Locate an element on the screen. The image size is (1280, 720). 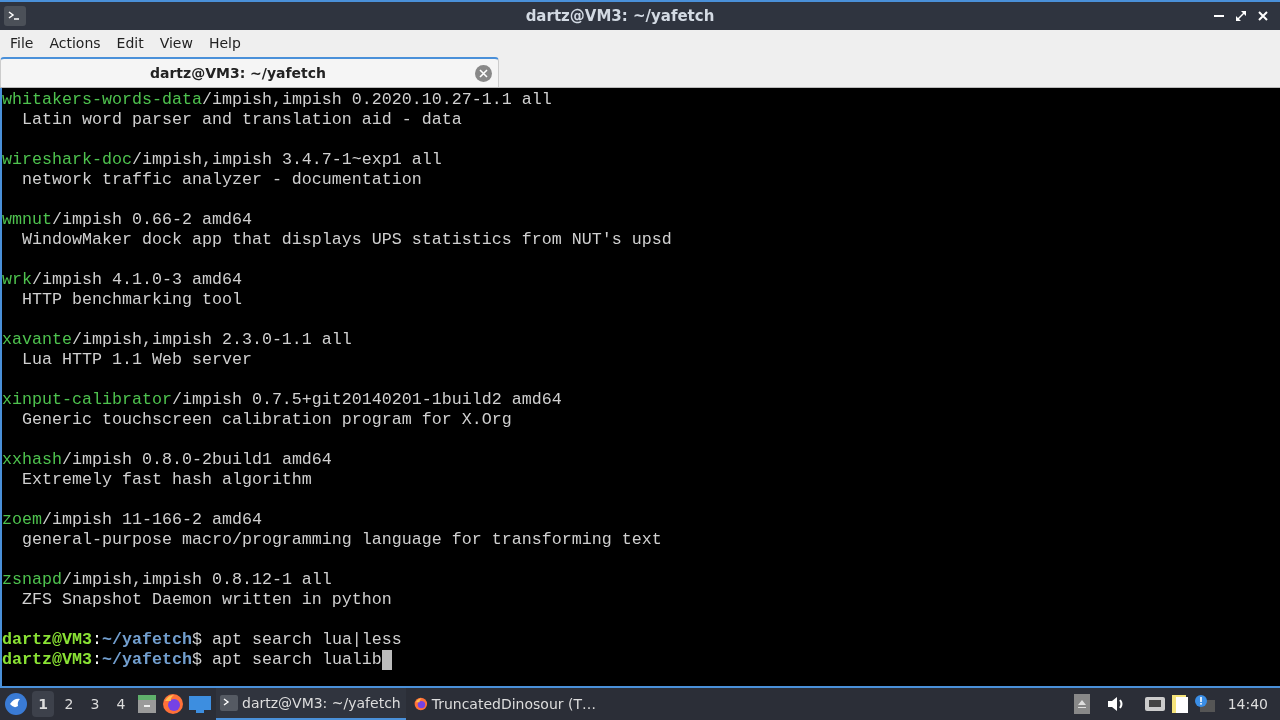
clock: 14:40 is located at coordinates (1247, 704).